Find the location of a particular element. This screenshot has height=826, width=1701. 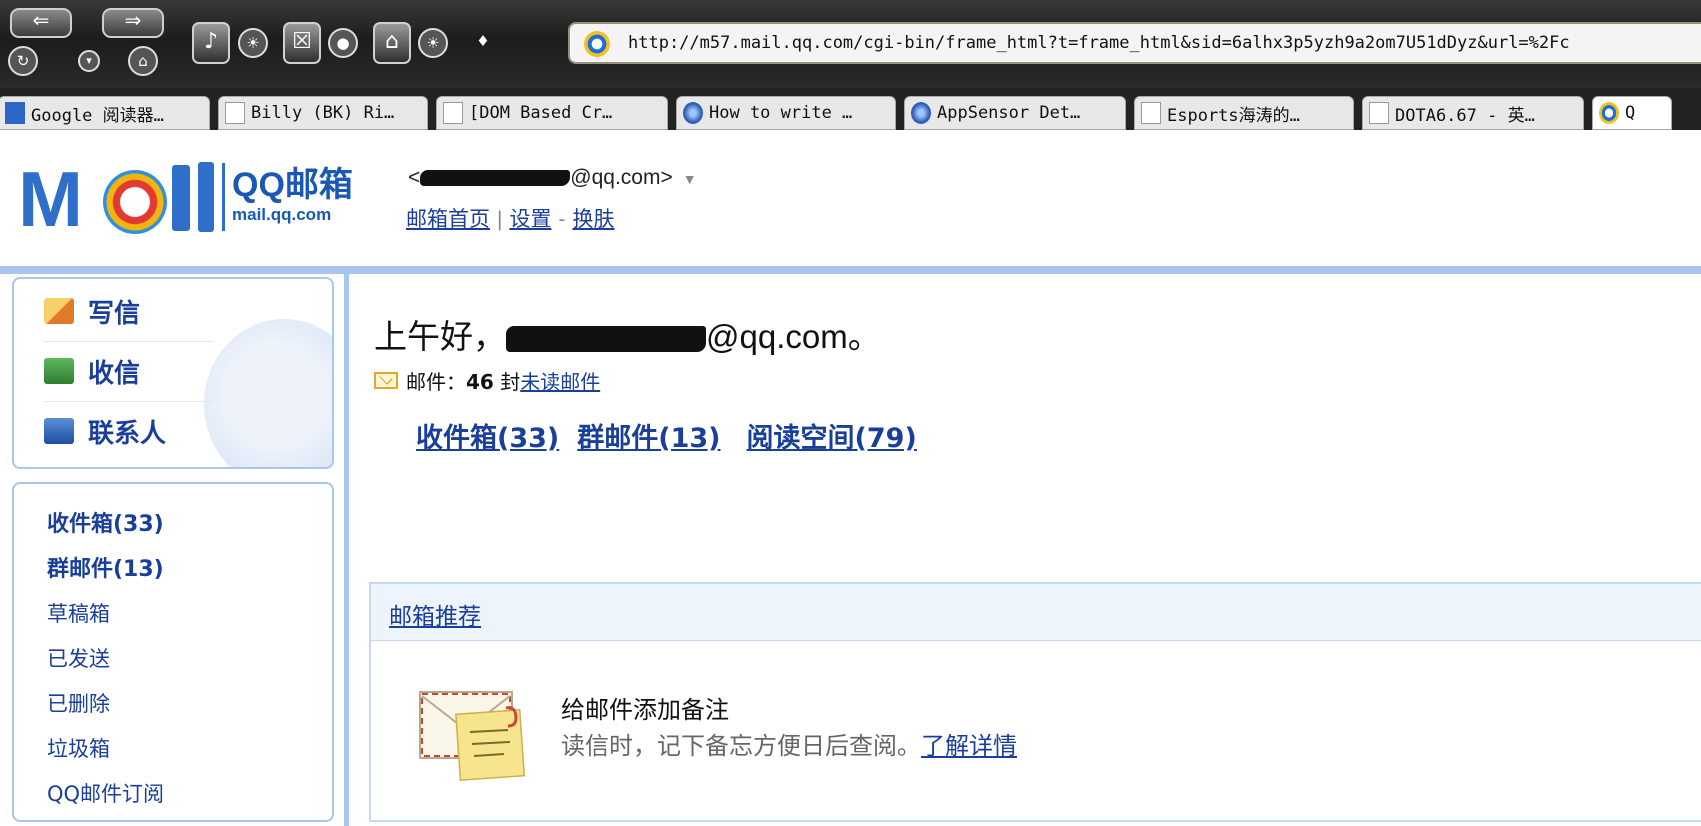

brand-name: QQ邮箱 is located at coordinates (292, 185).